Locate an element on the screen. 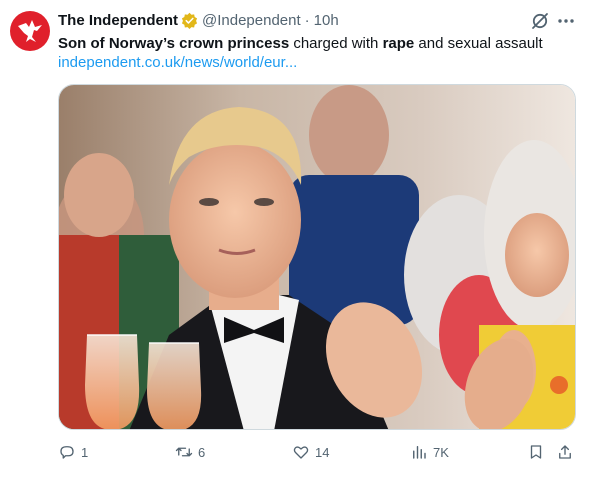 The height and width of the screenshot is (478, 589). account-name: The Independent is located at coordinates (118, 20).